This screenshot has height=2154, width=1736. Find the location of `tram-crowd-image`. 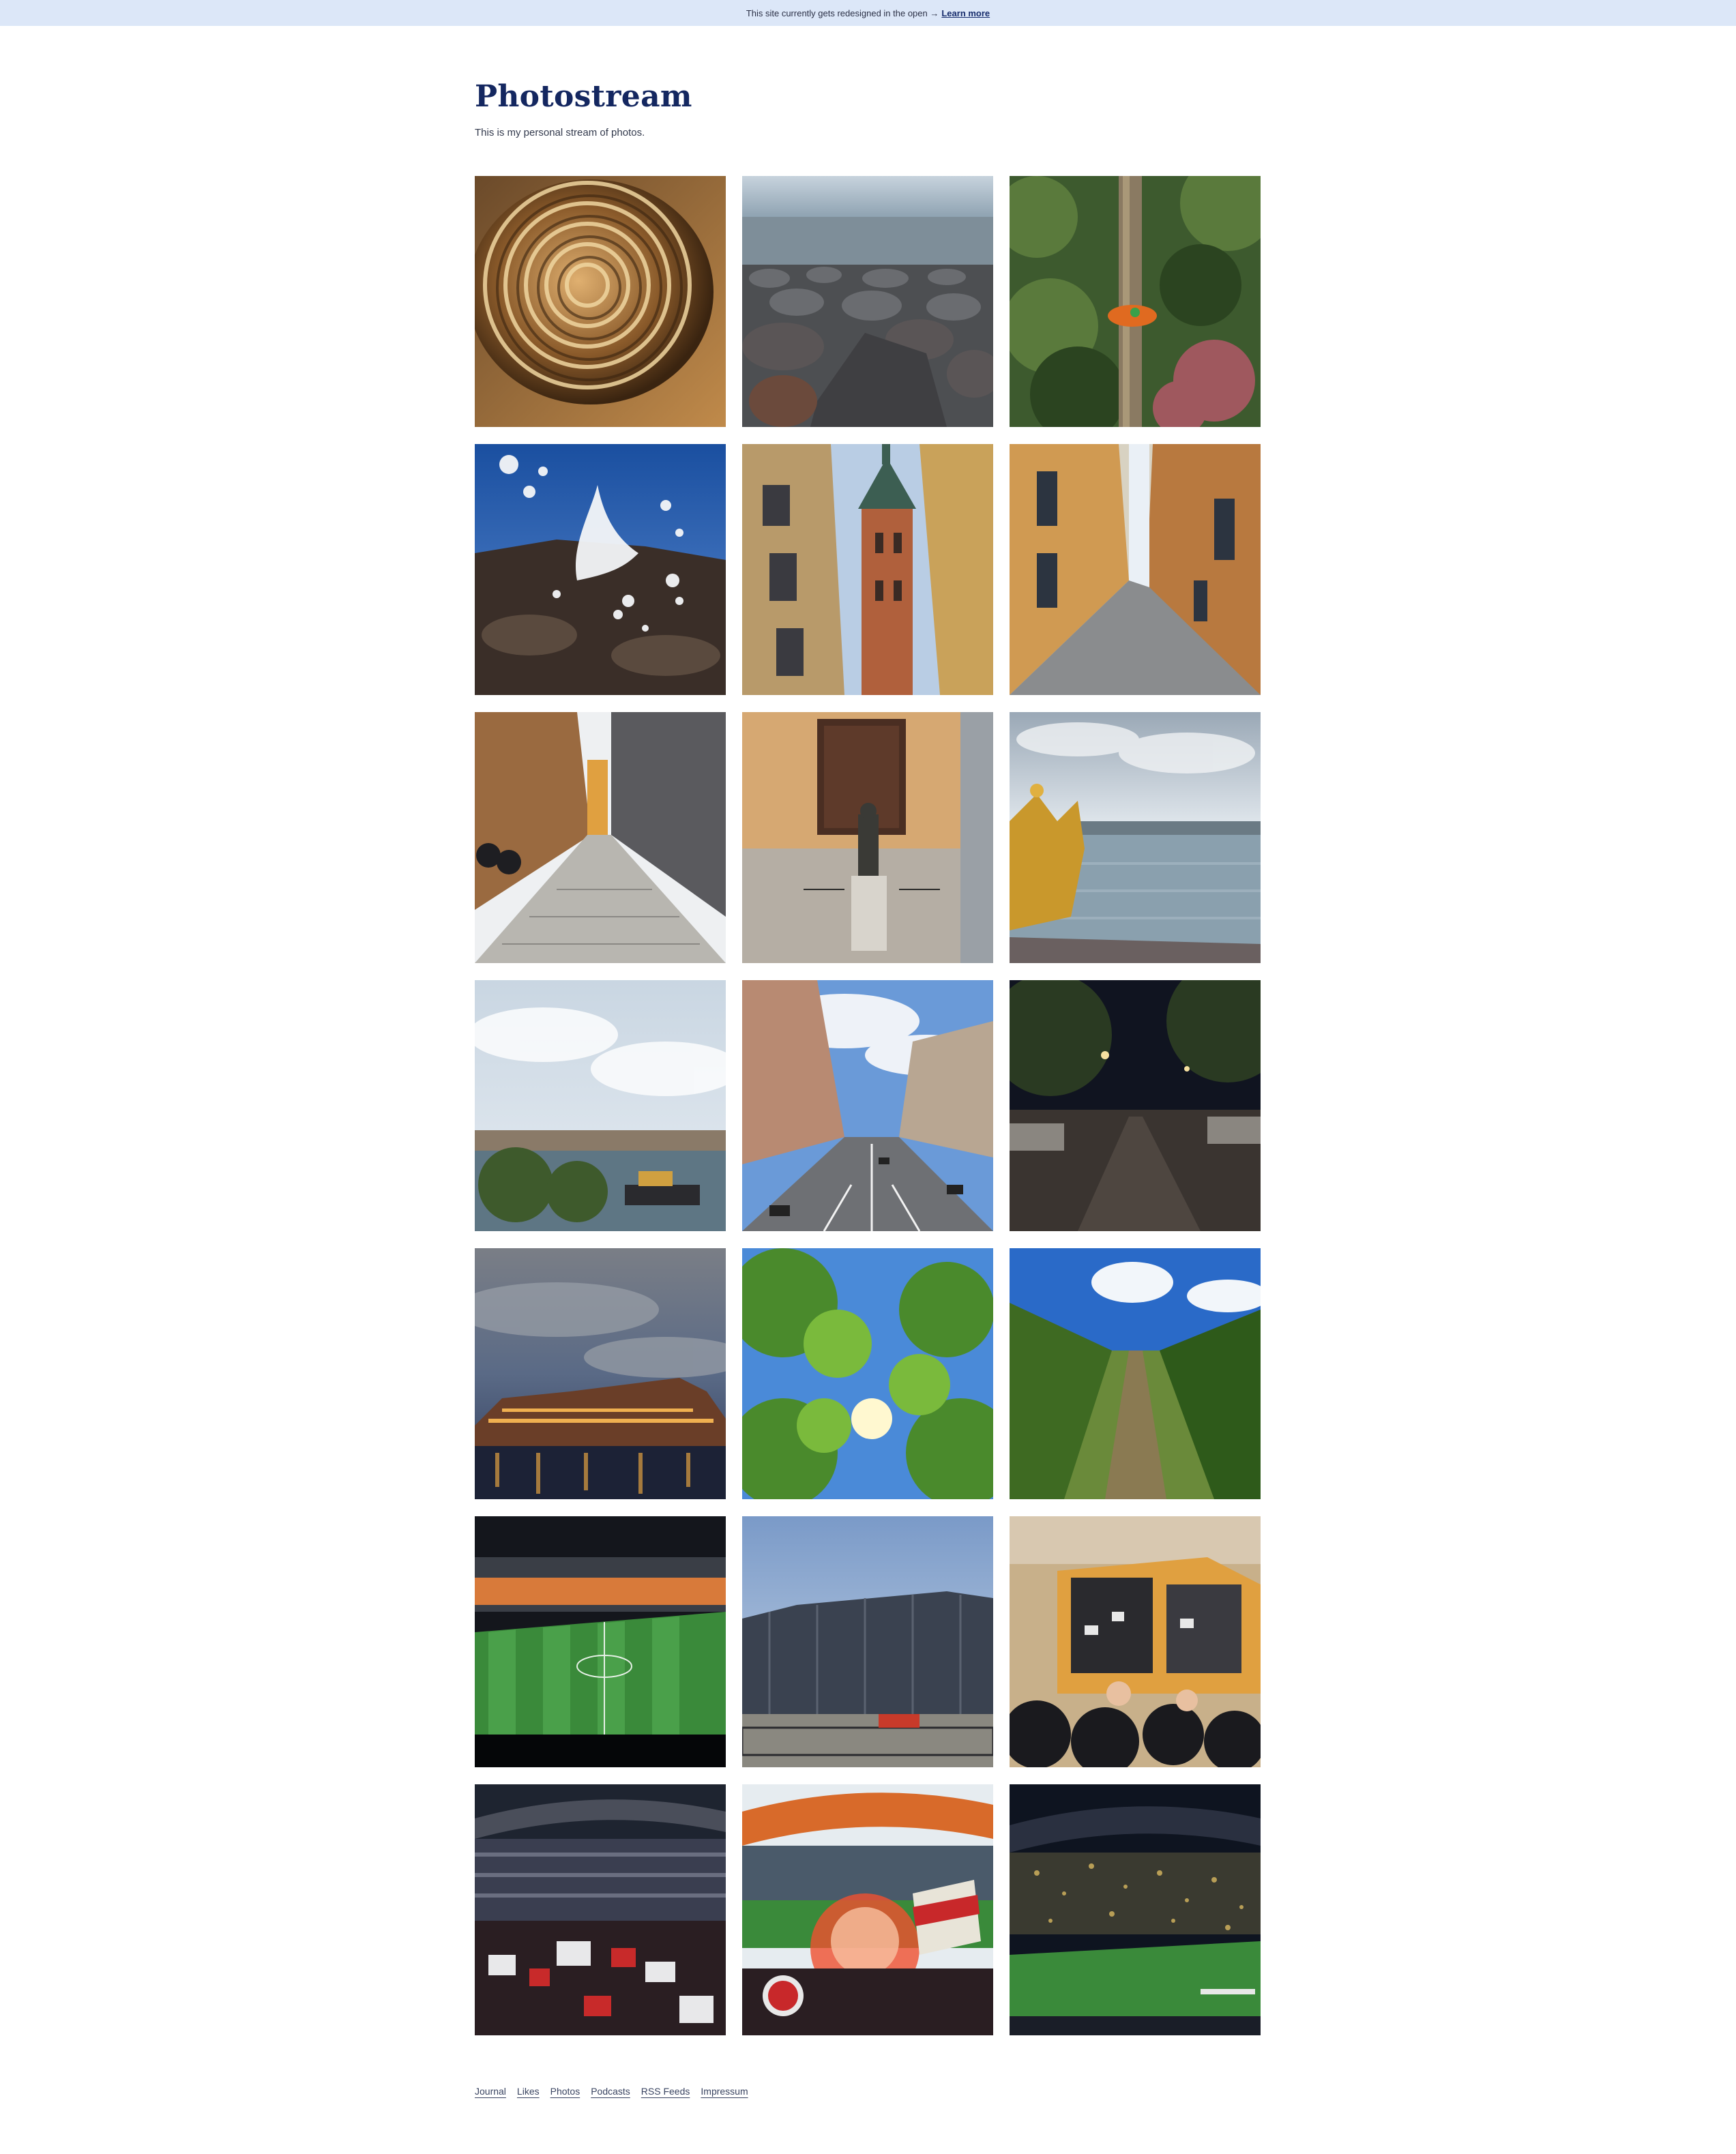

tram-crowd-image is located at coordinates (1135, 1641).